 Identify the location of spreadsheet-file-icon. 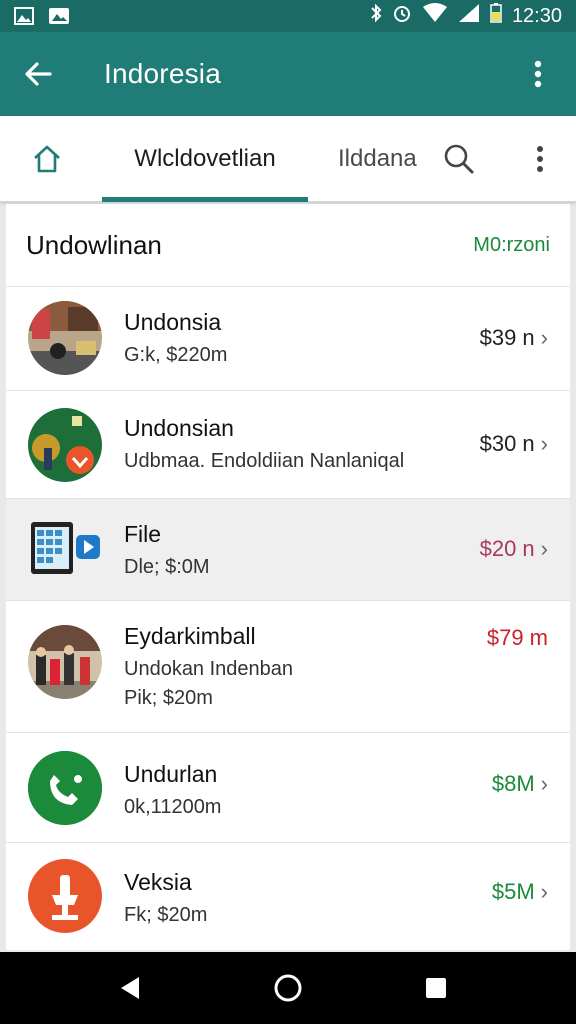
(68, 549).